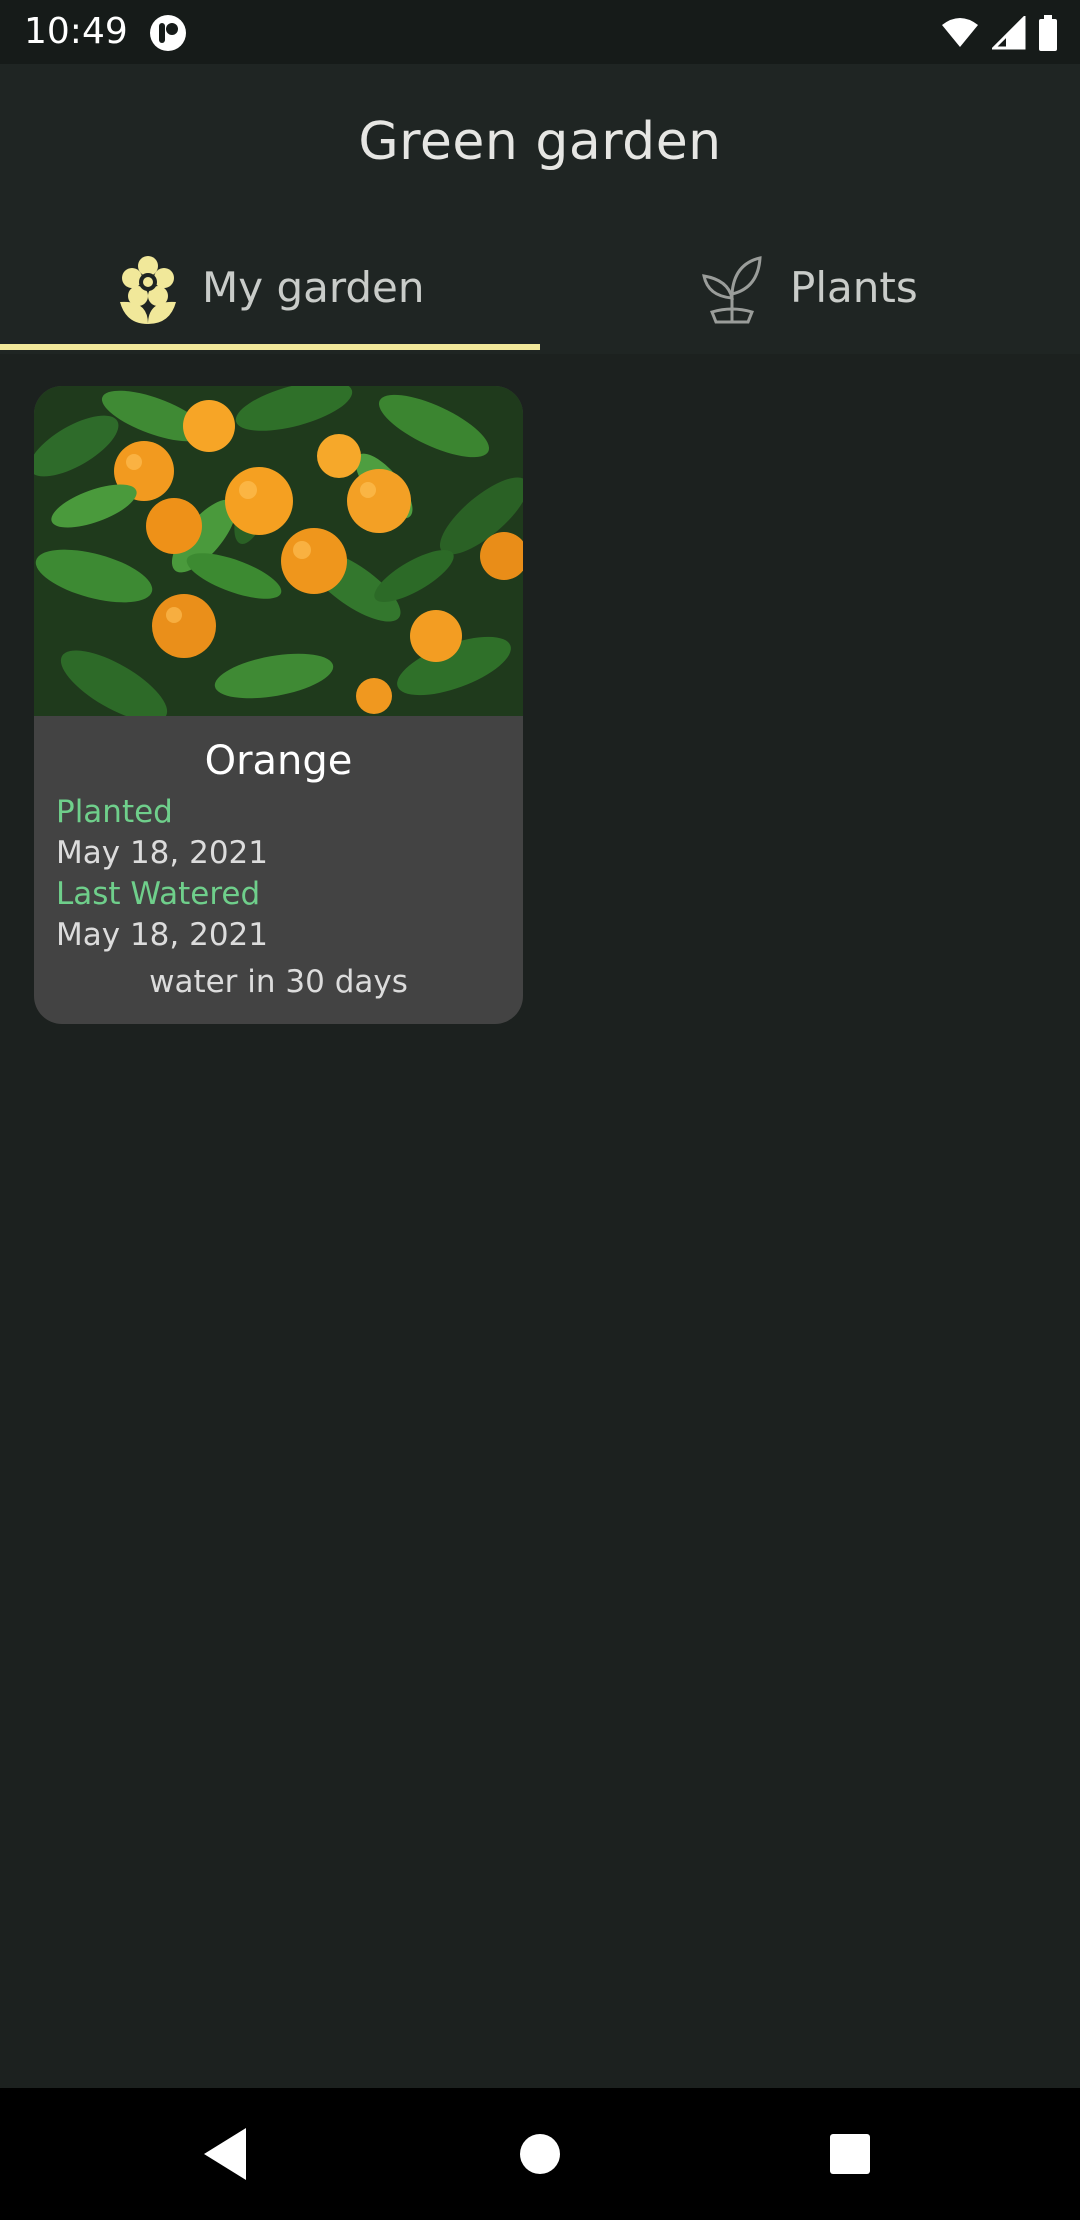 The image size is (1080, 2220). Describe the element at coordinates (960, 32) in the screenshot. I see `wifi-icon` at that location.